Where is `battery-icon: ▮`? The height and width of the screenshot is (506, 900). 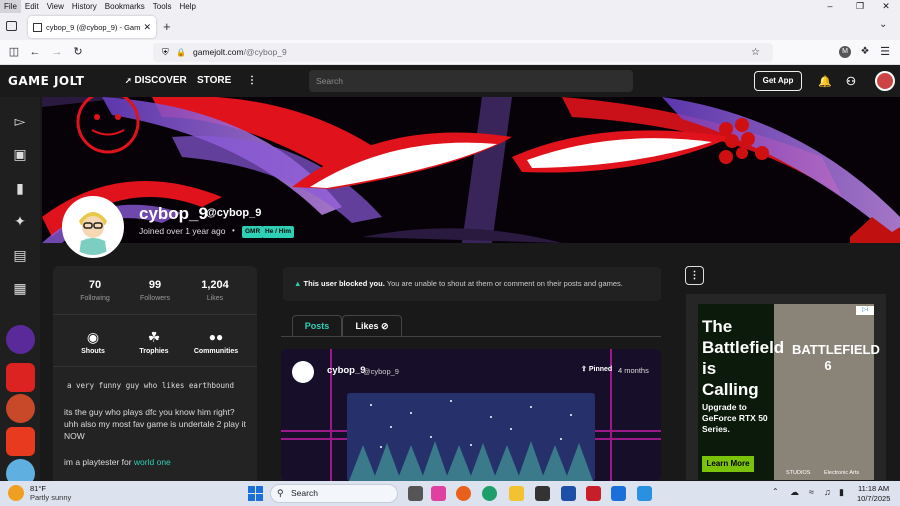
battery-icon: ▮ is located at coordinates (841, 492).